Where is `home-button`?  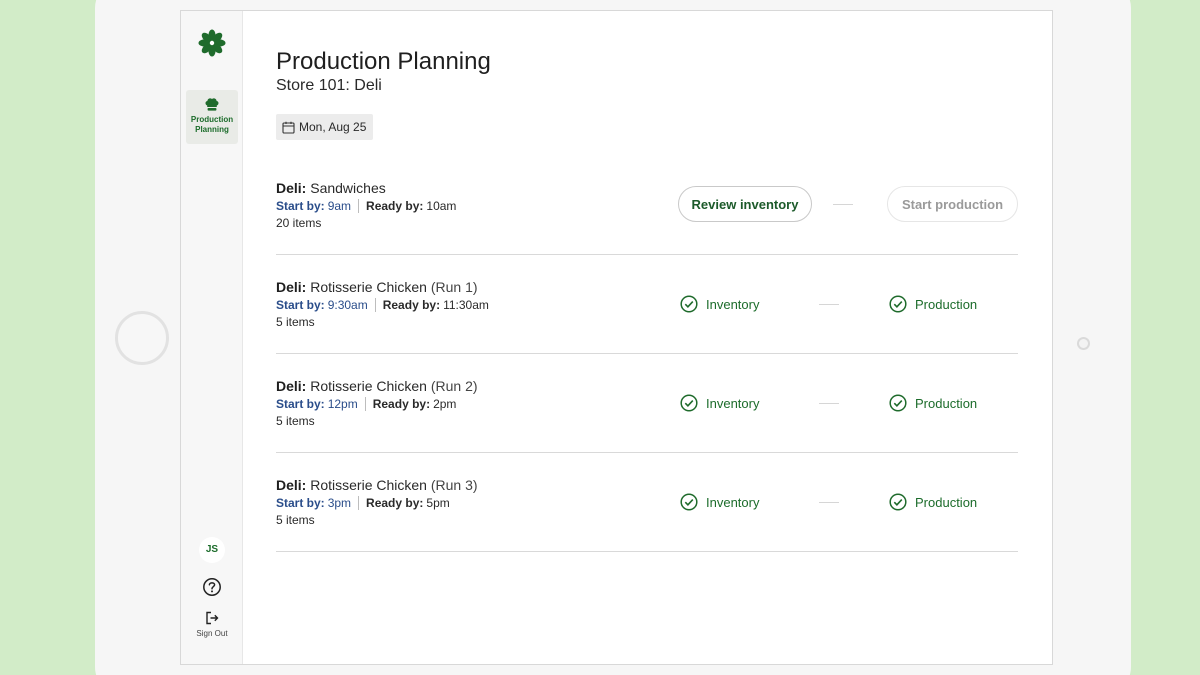
home-button is located at coordinates (142, 338).